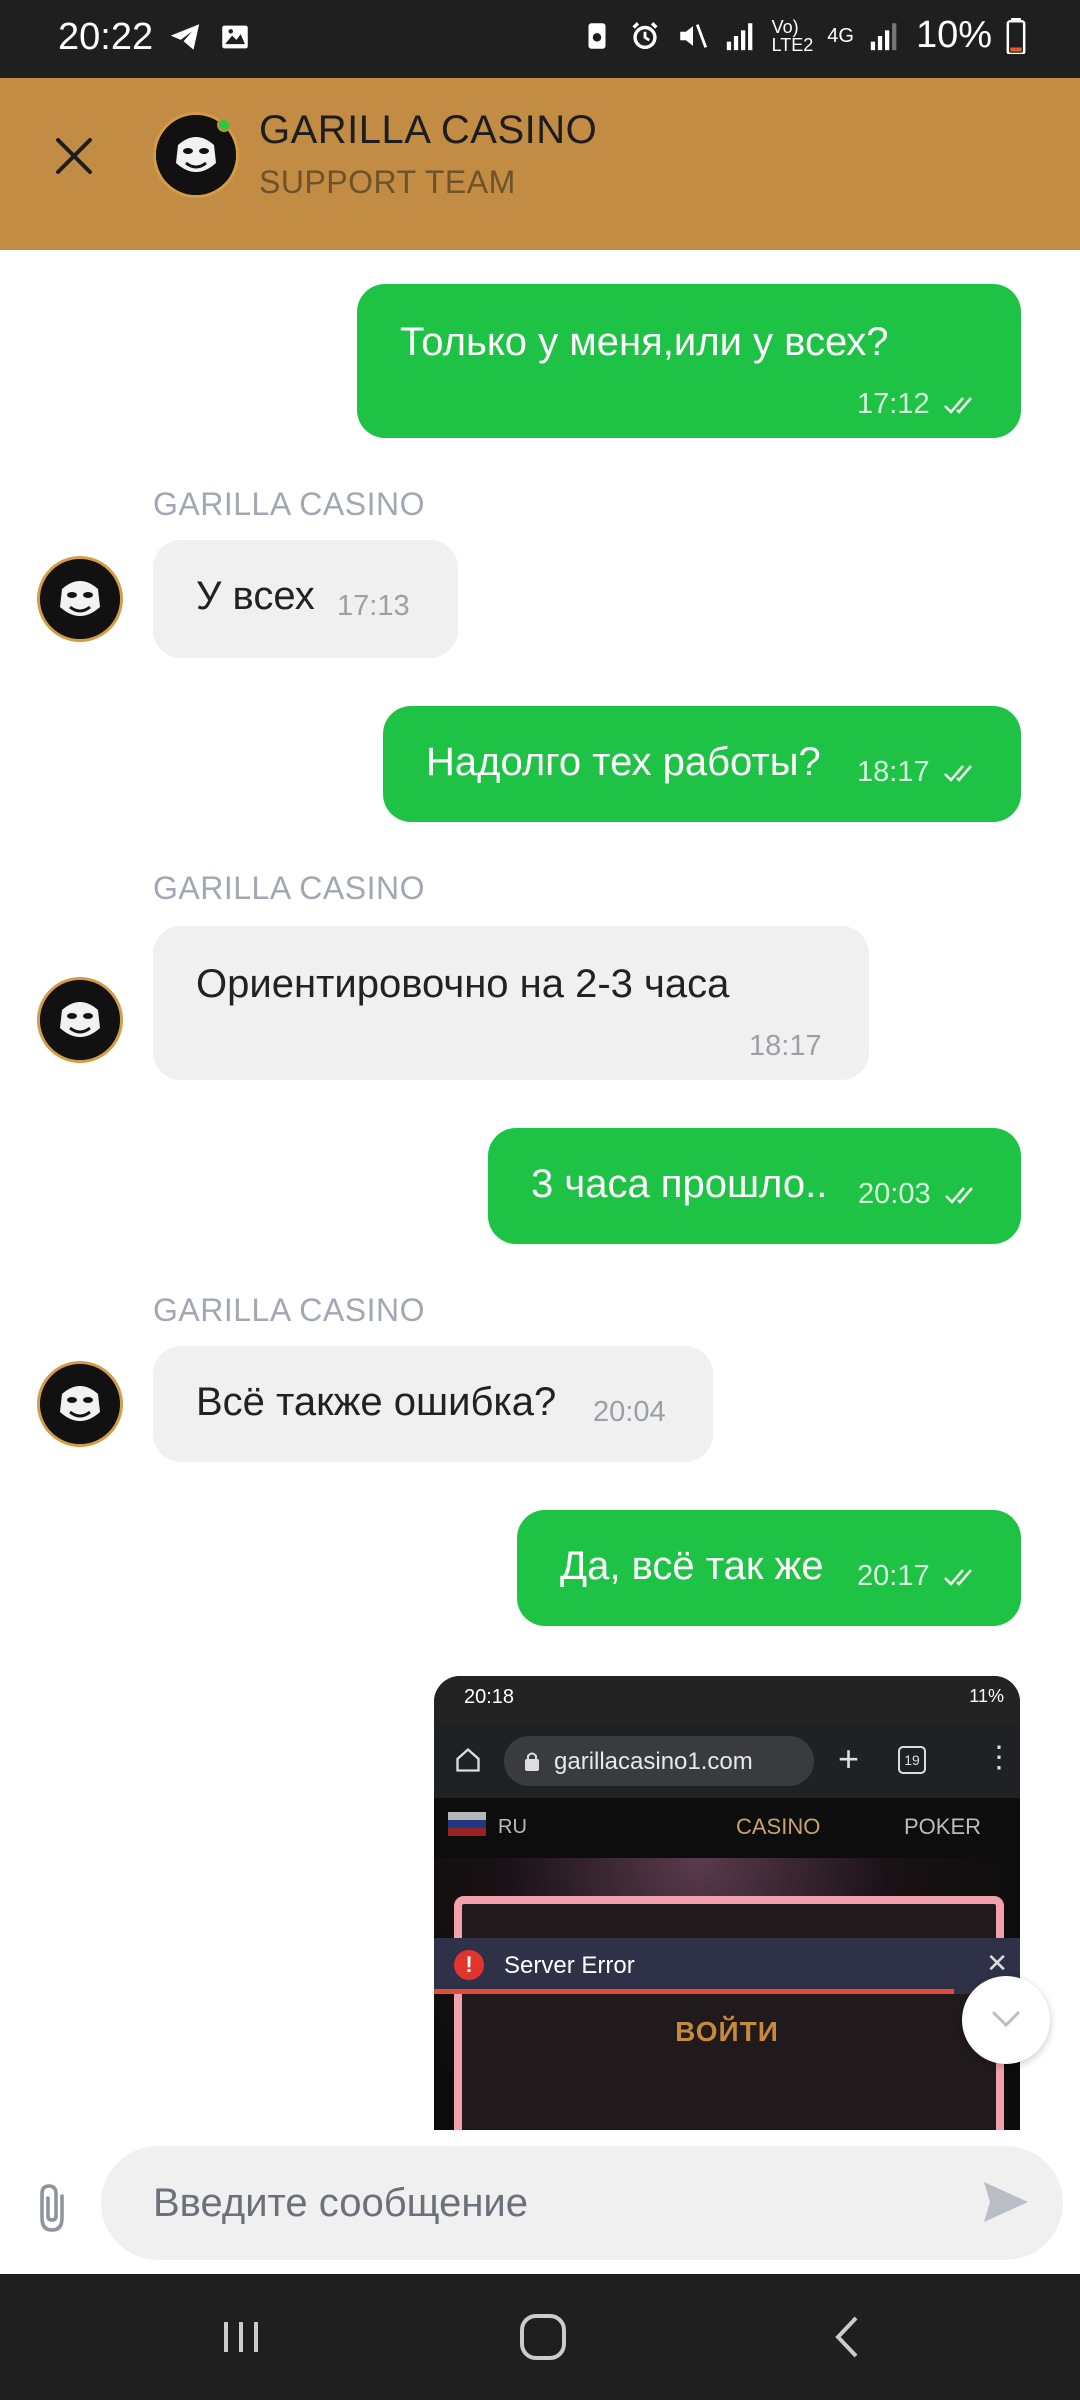 The height and width of the screenshot is (2400, 1080). I want to click on attachment-login-frame, so click(729, 2013).